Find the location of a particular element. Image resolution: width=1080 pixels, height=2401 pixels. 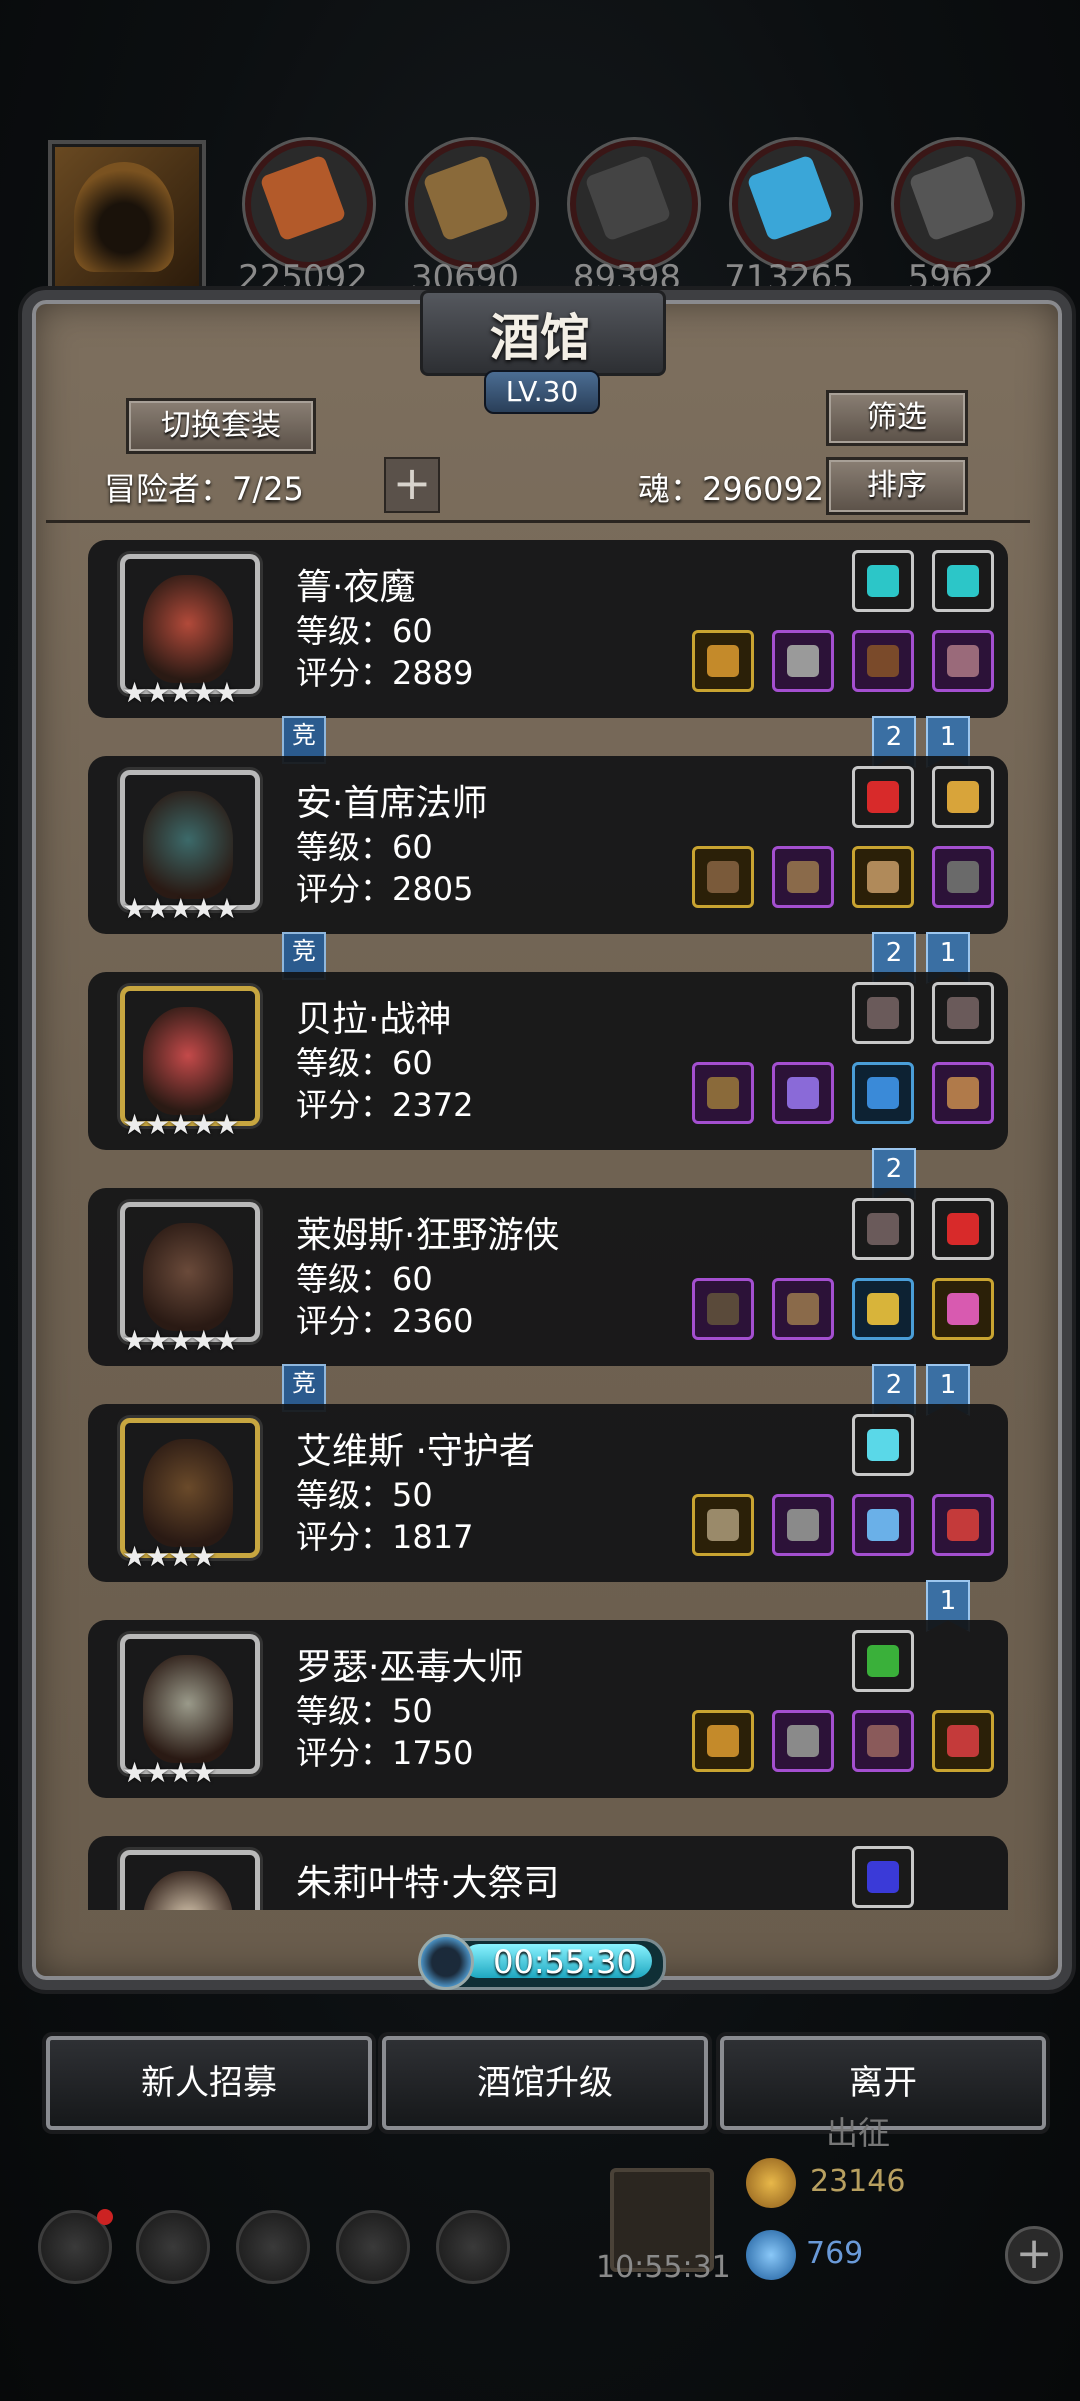

hero-card: 朱莉叶特·大祭司 is located at coordinates (548, 1873).